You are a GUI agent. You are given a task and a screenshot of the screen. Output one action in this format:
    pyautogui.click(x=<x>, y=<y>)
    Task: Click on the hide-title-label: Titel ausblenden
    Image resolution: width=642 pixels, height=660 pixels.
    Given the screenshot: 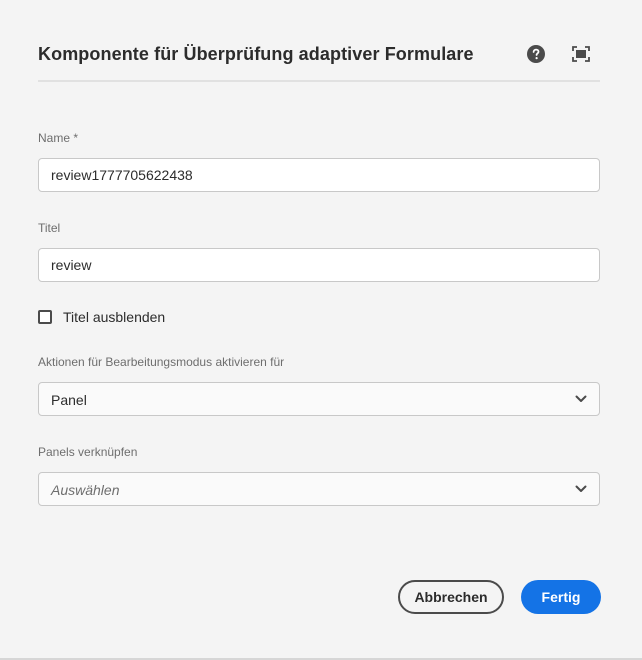 What is the action you would take?
    pyautogui.click(x=114, y=317)
    